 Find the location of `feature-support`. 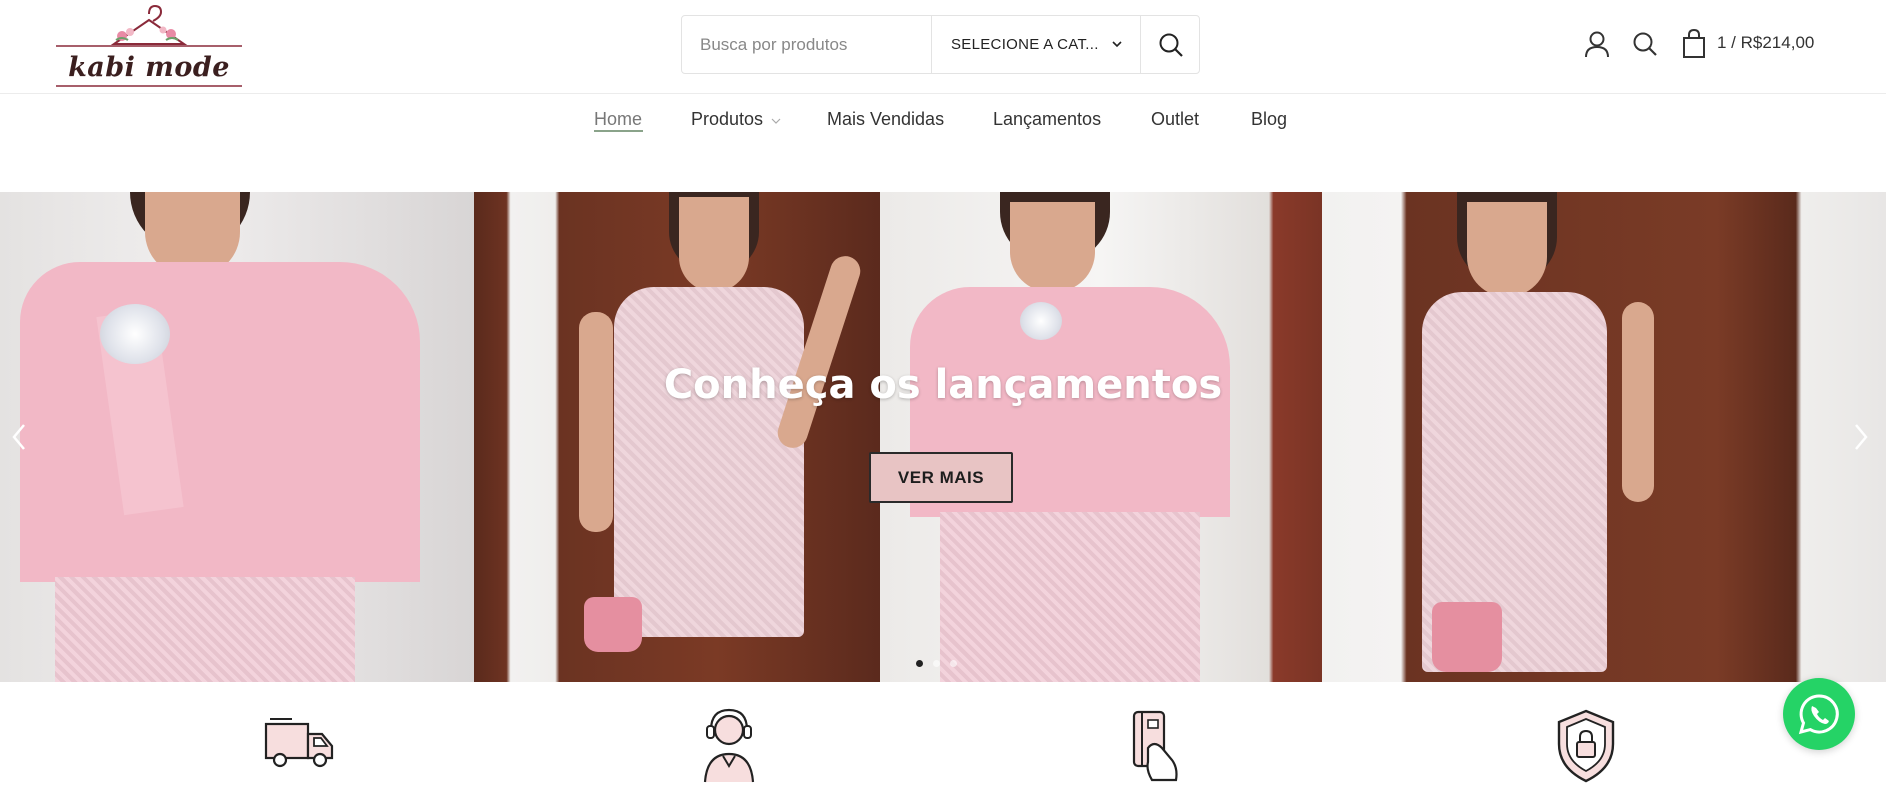

feature-support is located at coordinates (729, 746).